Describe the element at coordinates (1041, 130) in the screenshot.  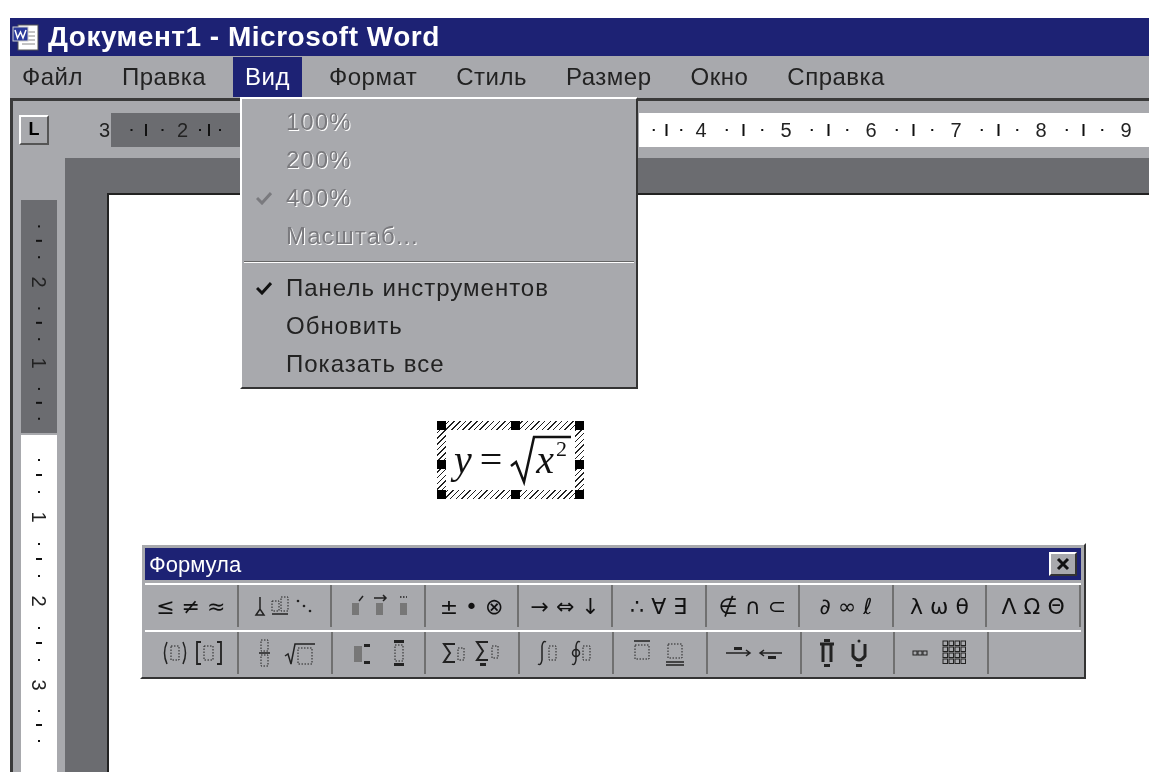
I see `ruler-number: 8` at that location.